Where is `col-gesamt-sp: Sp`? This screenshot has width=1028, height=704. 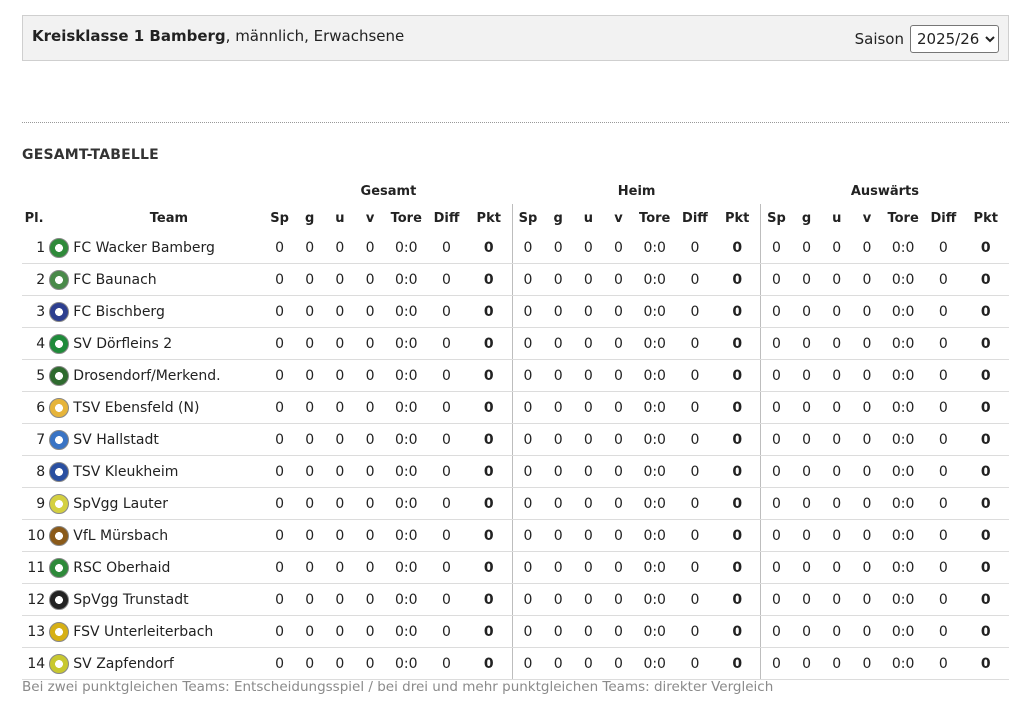
col-gesamt-sp: Sp is located at coordinates (279, 218).